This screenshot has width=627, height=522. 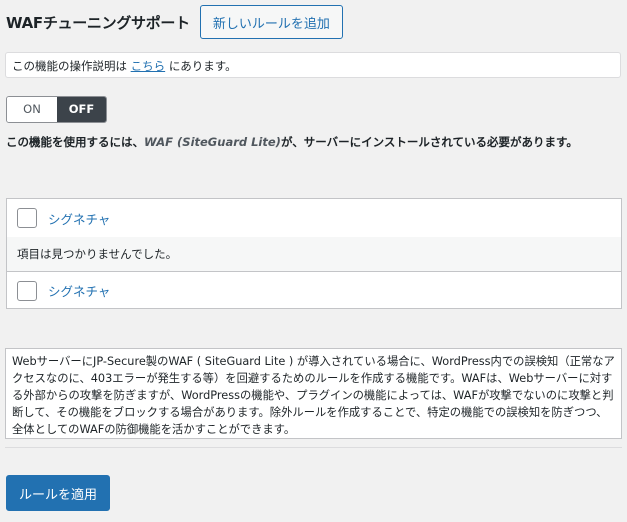 What do you see at coordinates (27, 290) in the screenshot?
I see `select-all-footer-checkbox` at bounding box center [27, 290].